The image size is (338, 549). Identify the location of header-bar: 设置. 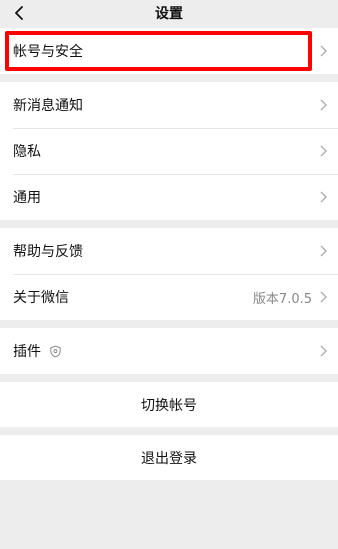
(169, 14).